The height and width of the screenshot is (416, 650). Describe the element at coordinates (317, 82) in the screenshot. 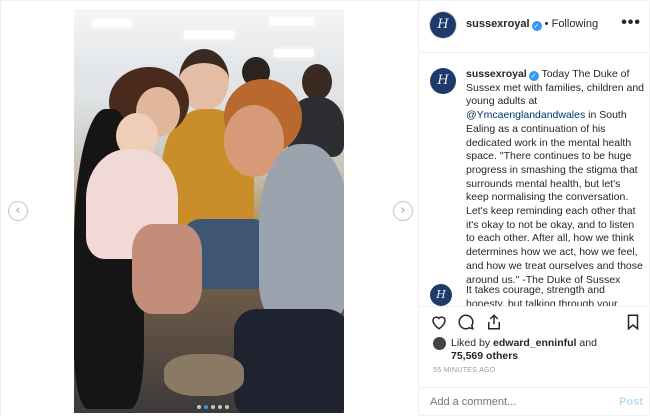

I see `background-person` at that location.